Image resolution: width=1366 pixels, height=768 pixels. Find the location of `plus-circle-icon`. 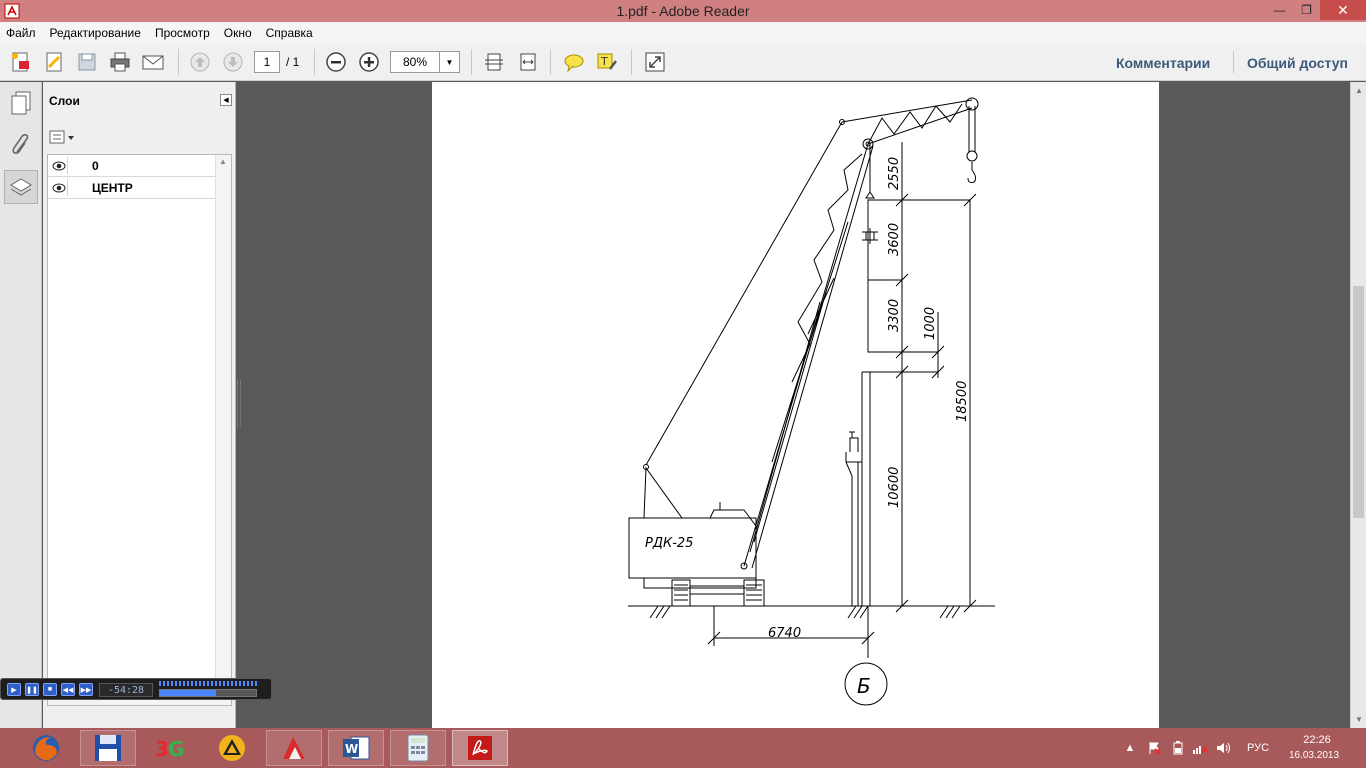

plus-circle-icon is located at coordinates (369, 62).